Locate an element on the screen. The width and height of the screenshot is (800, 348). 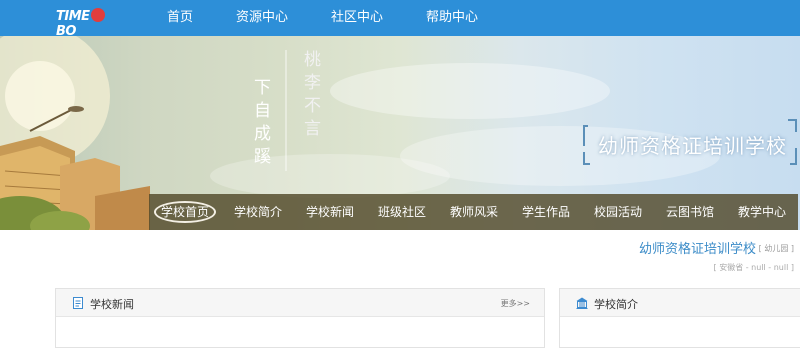
logo-e-icon is located at coordinates (97, 15).